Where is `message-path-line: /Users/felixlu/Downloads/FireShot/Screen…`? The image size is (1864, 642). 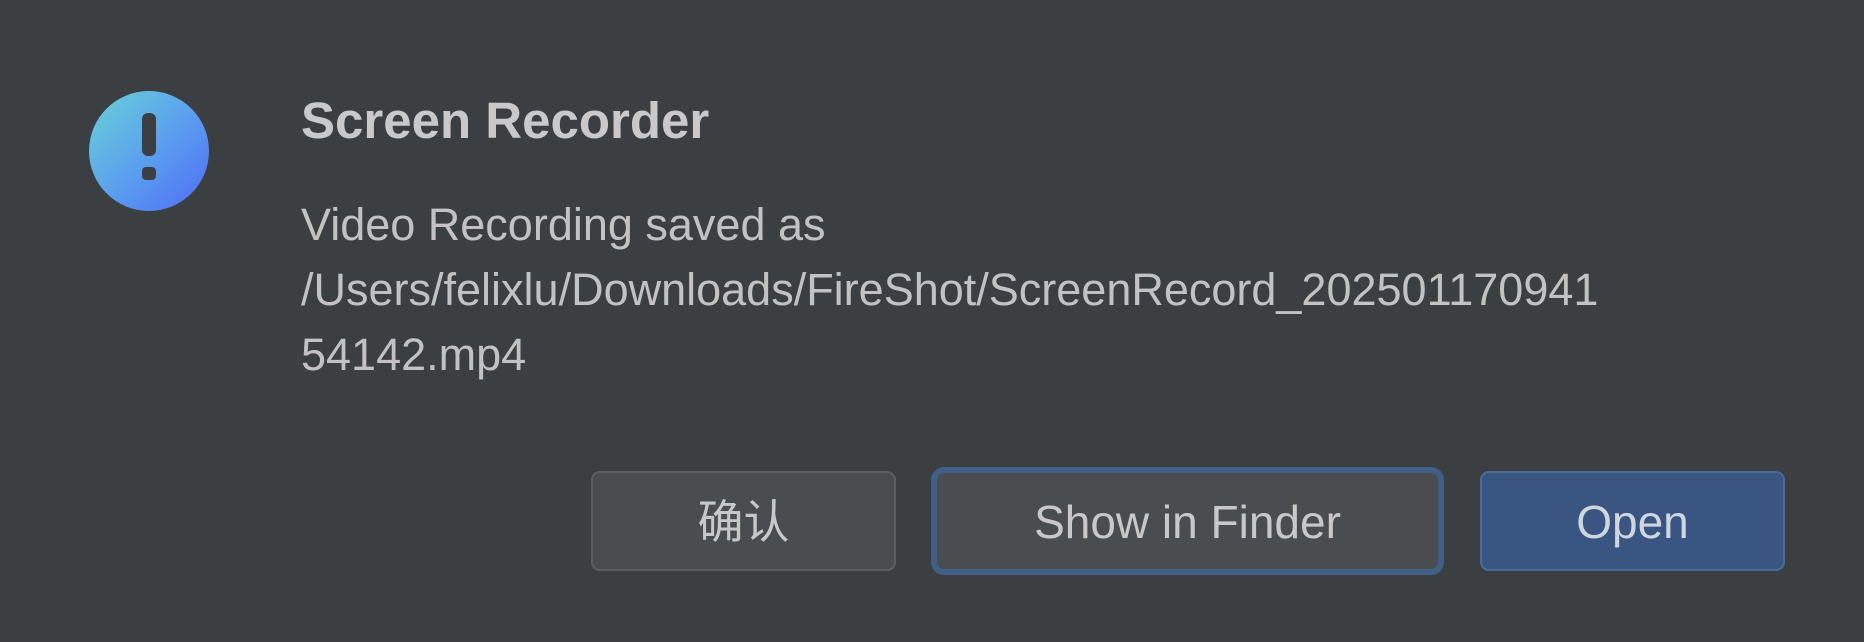 message-path-line: /Users/felixlu/Downloads/FireShot/Screen… is located at coordinates (950, 289).